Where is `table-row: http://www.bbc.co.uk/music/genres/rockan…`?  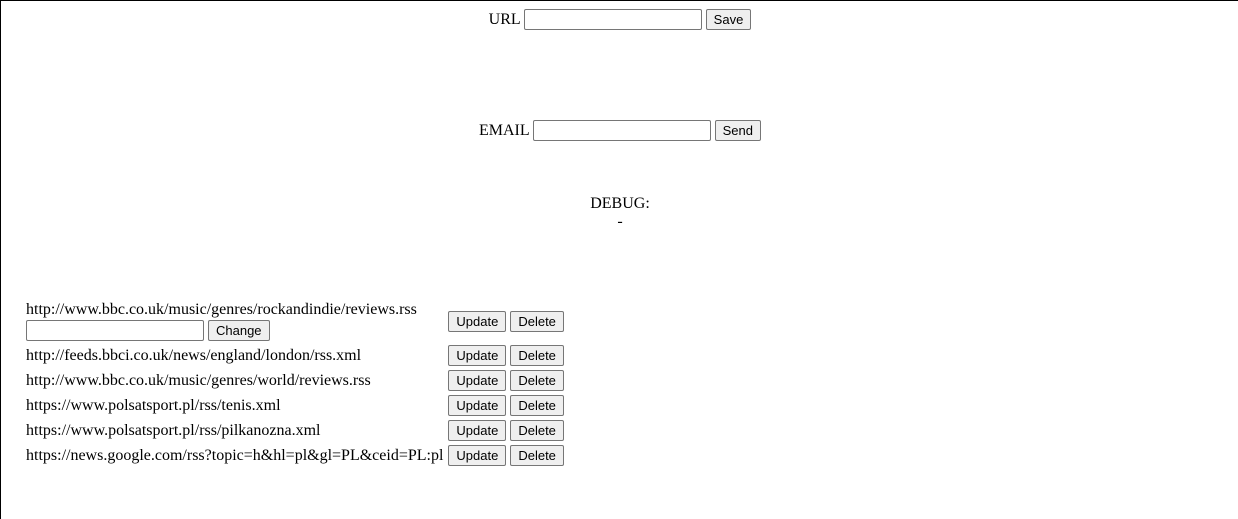
table-row: http://www.bbc.co.uk/music/genres/rockan… is located at coordinates (295, 321).